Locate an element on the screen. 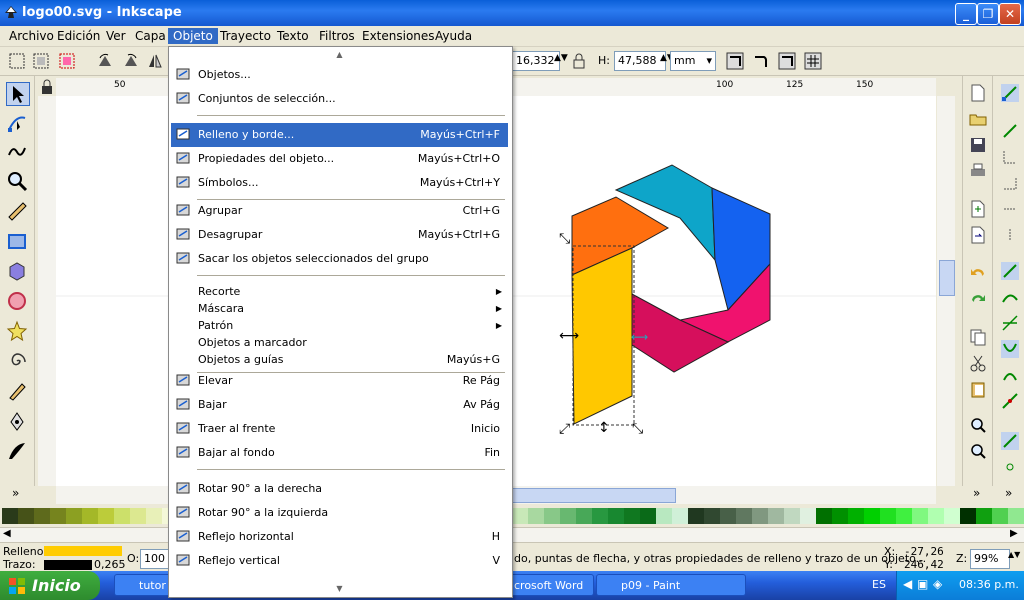  vertical-scrollbar is located at coordinates (946, 291).